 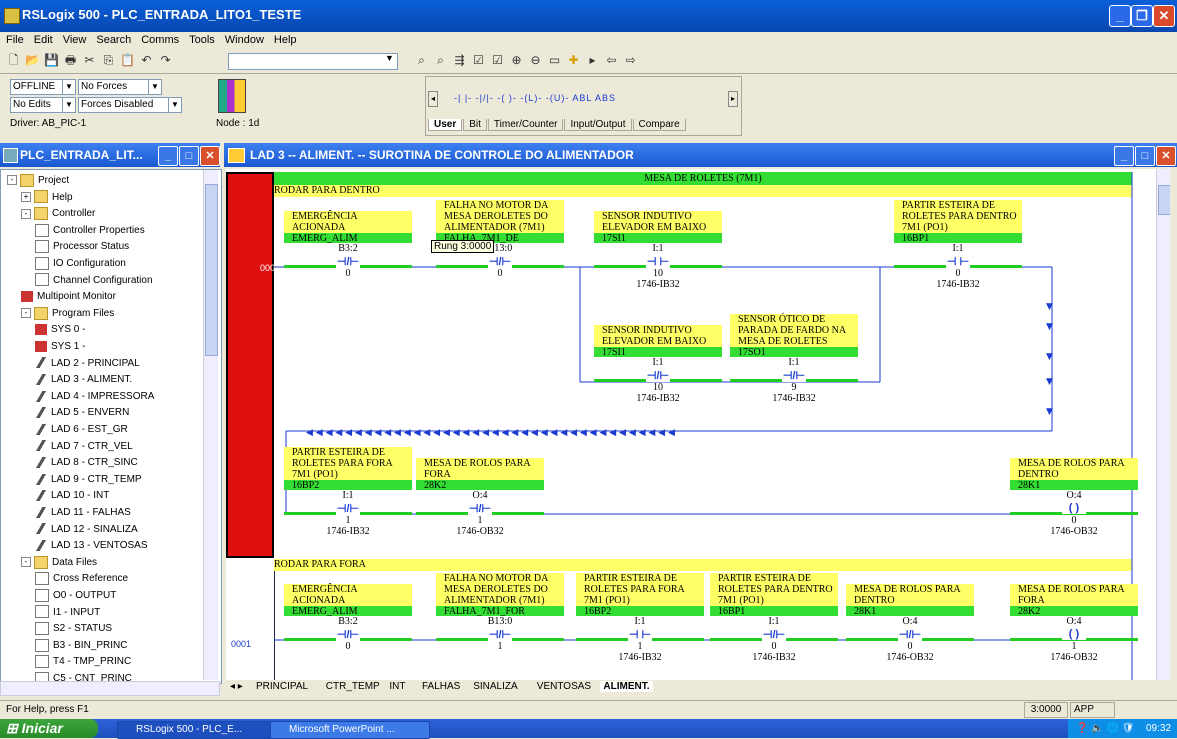 What do you see at coordinates (389, 58) in the screenshot?
I see `chevron-down-icon: ▼` at bounding box center [389, 58].